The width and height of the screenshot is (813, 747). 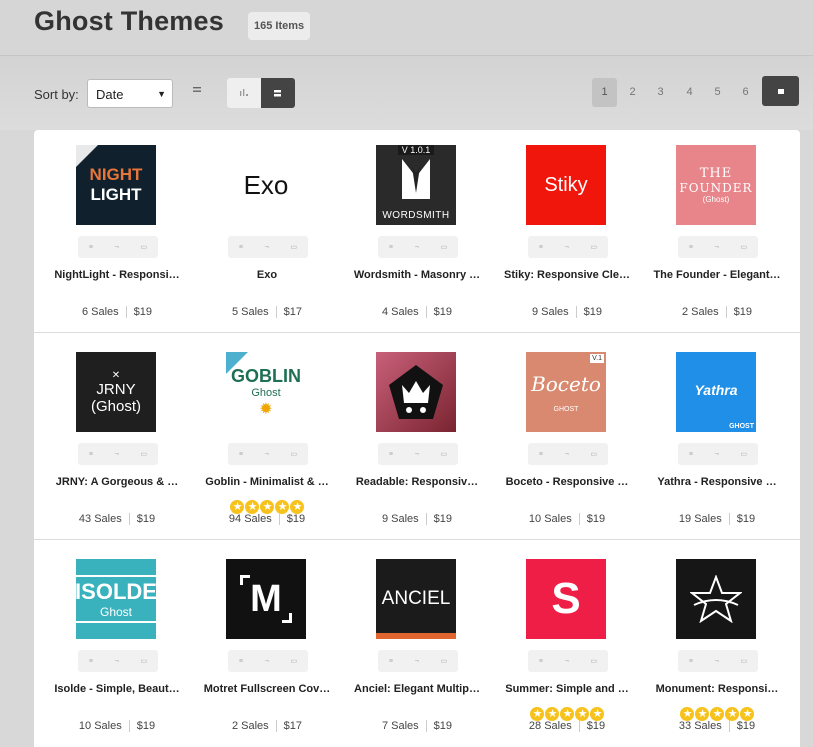 What do you see at coordinates (267, 275) in the screenshot?
I see `theme-name: Exo` at bounding box center [267, 275].